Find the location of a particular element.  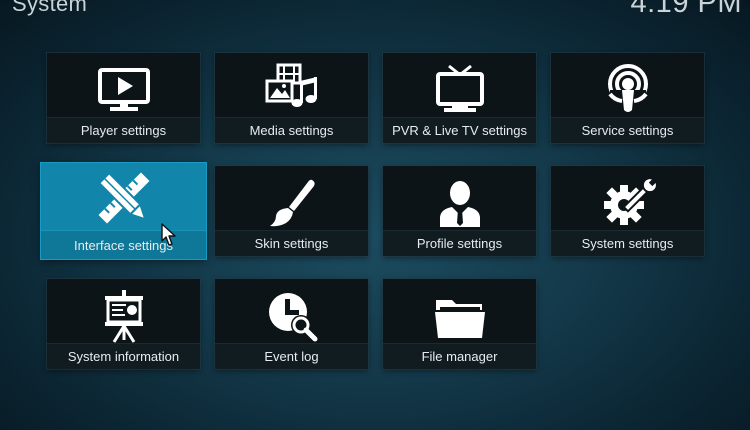

folder-icon is located at coordinates (459, 316).